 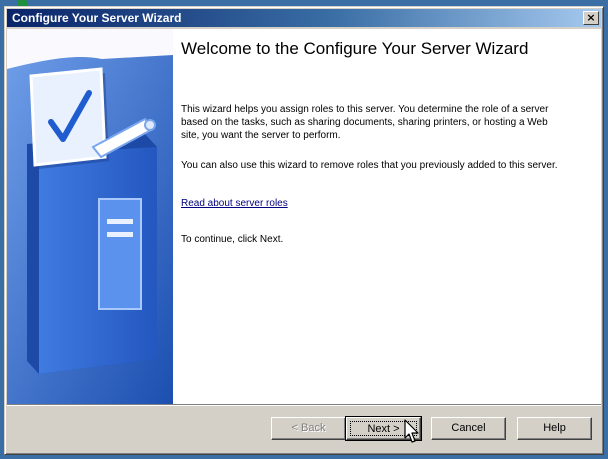 What do you see at coordinates (232, 239) in the screenshot?
I see `continue-instruction: To continue, click Next.` at bounding box center [232, 239].